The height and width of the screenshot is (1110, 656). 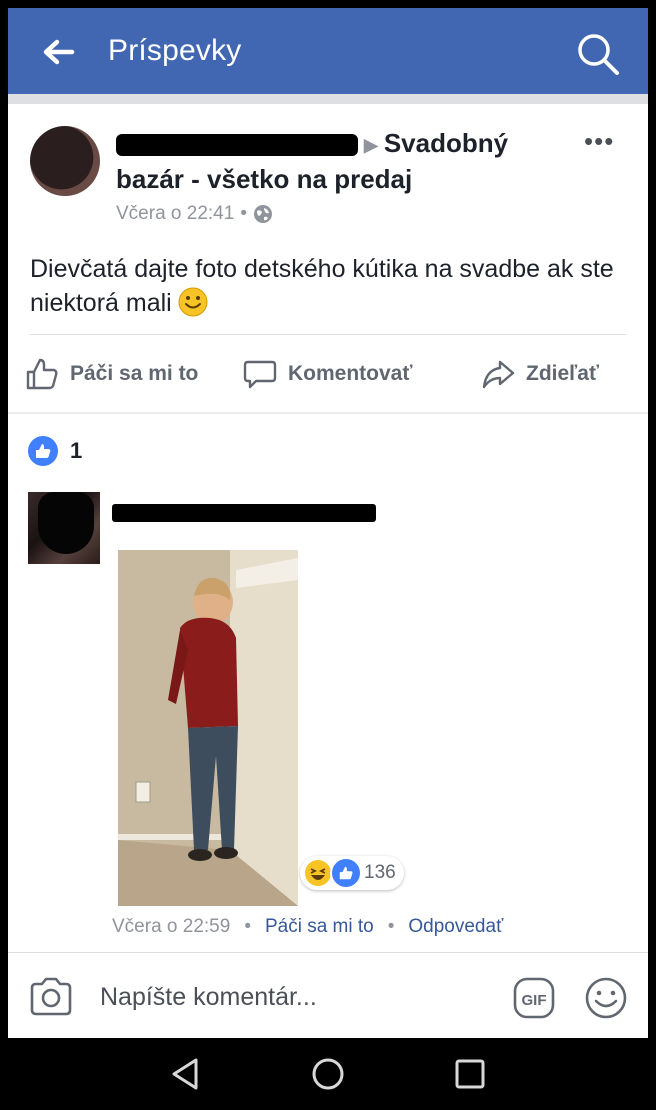 What do you see at coordinates (42, 374) in the screenshot?
I see `like-icon` at bounding box center [42, 374].